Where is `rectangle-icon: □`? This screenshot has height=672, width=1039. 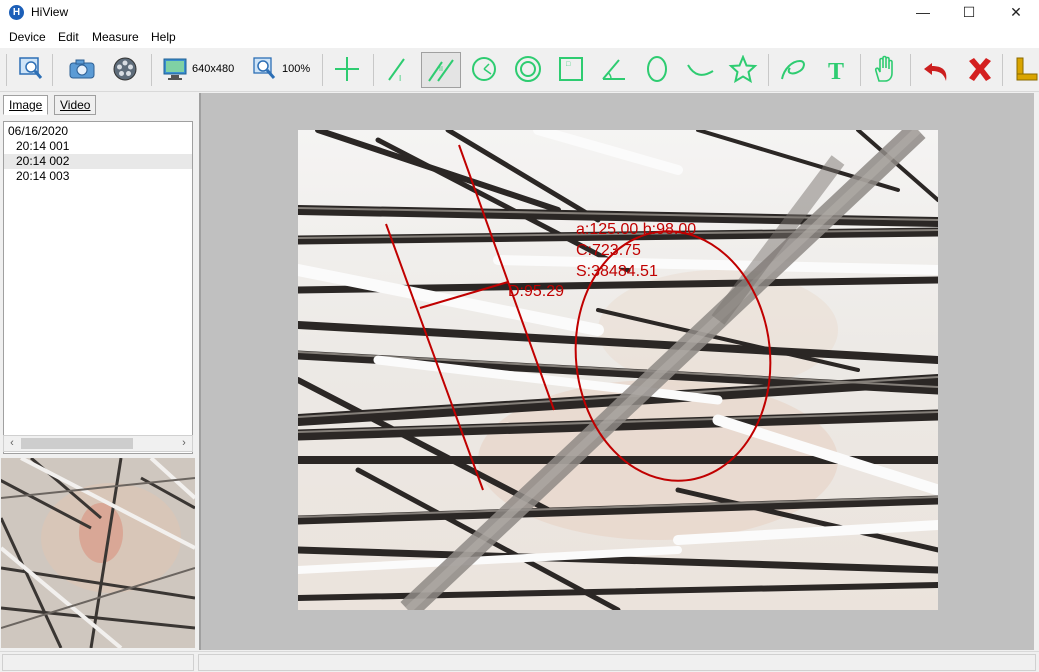
rectangle-icon: □ is located at coordinates (571, 69).